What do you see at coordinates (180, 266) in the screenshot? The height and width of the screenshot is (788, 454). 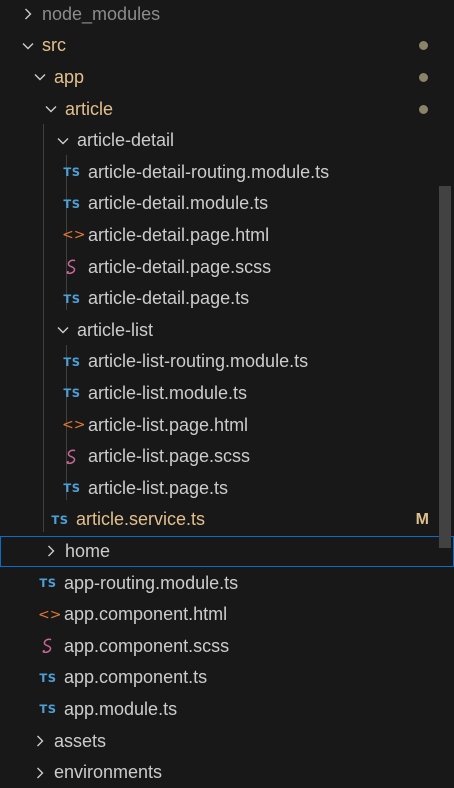 I see `item-label: article-detail.page.scss` at bounding box center [180, 266].